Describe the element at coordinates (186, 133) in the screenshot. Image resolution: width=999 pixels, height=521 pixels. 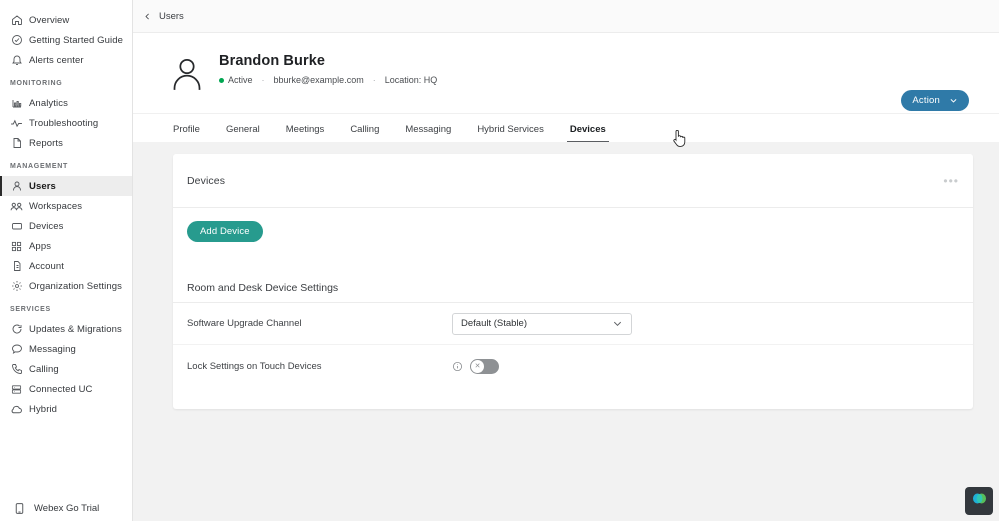
I see `tab-profile: Profile` at that location.